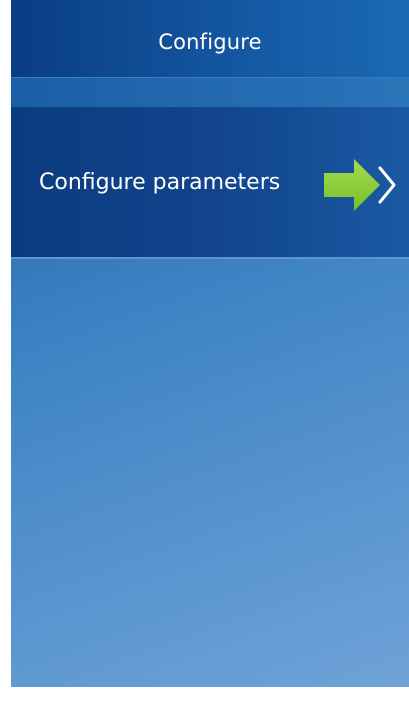  Describe the element at coordinates (352, 185) in the screenshot. I see `green-arrow-icon` at that location.